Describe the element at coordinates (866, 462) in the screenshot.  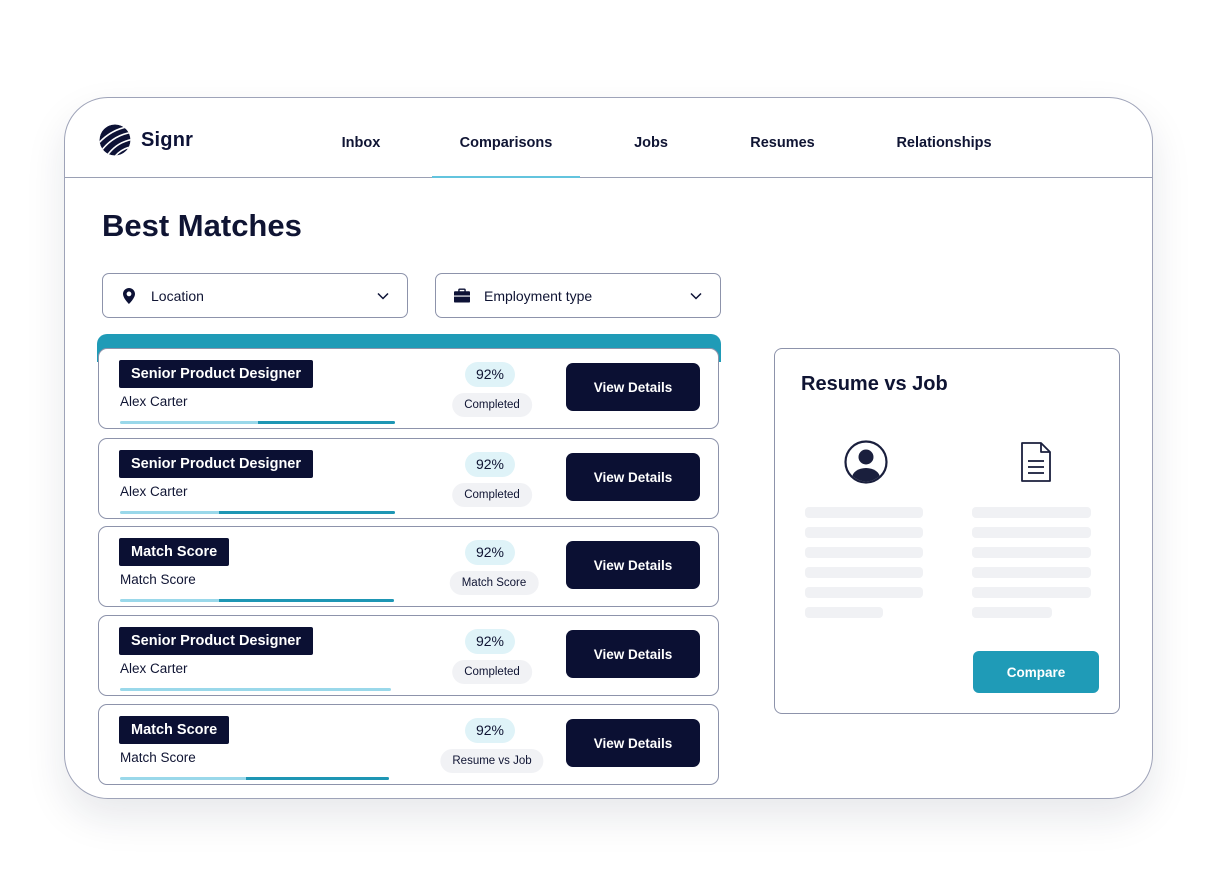
I see `user-avatar-icon` at that location.